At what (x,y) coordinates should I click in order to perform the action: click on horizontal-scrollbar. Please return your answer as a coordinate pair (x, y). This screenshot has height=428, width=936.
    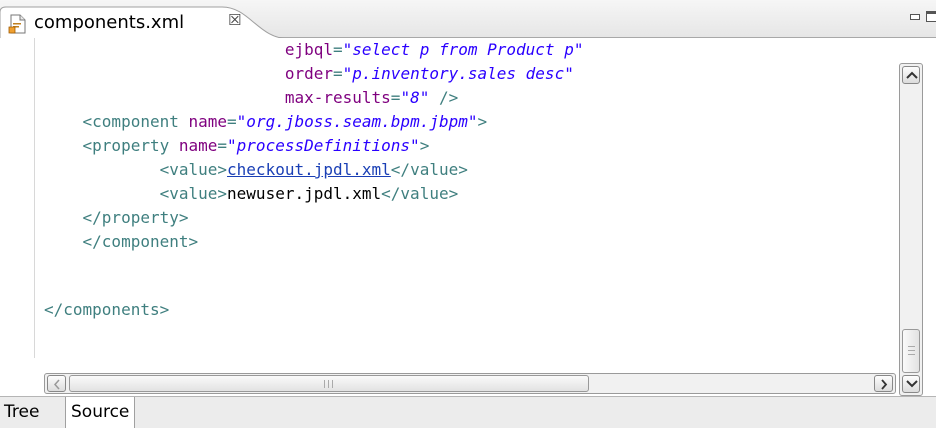
    Looking at the image, I should click on (470, 383).